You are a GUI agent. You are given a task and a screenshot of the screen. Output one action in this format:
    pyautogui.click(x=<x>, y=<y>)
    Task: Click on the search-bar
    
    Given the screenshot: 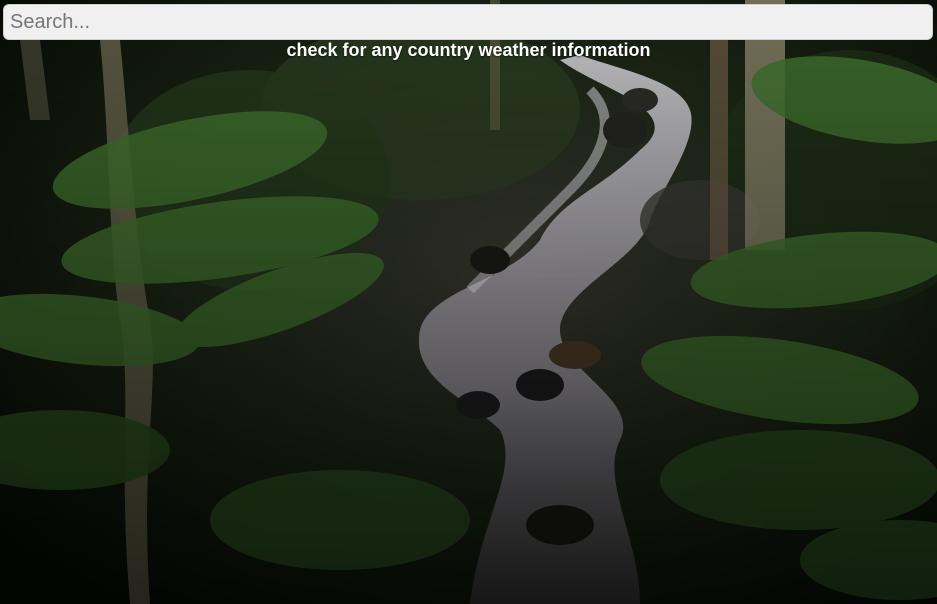 What is the action you would take?
    pyautogui.click(x=468, y=22)
    